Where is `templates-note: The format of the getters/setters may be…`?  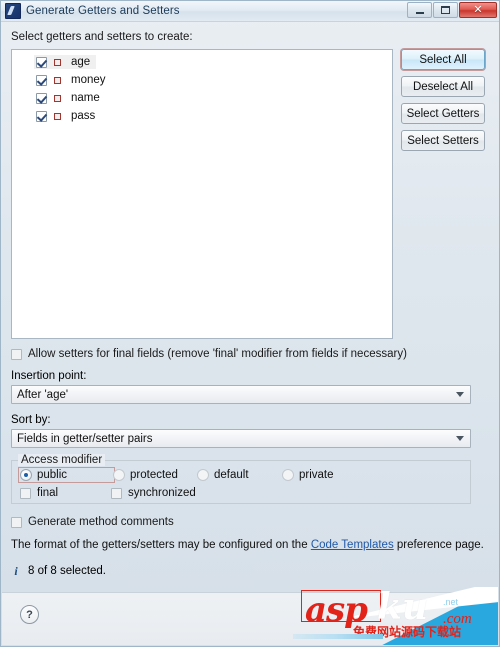 templates-note: The format of the getters/setters may be… is located at coordinates (250, 545).